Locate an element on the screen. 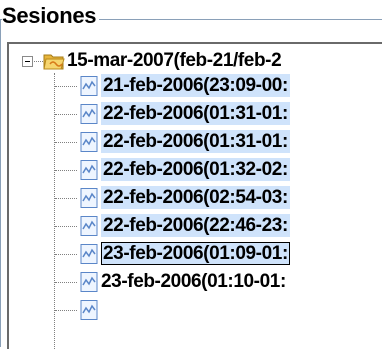 The width and height of the screenshot is (382, 349). tree-item-label: 23-feb-2006(01:09-01: is located at coordinates (195, 253).